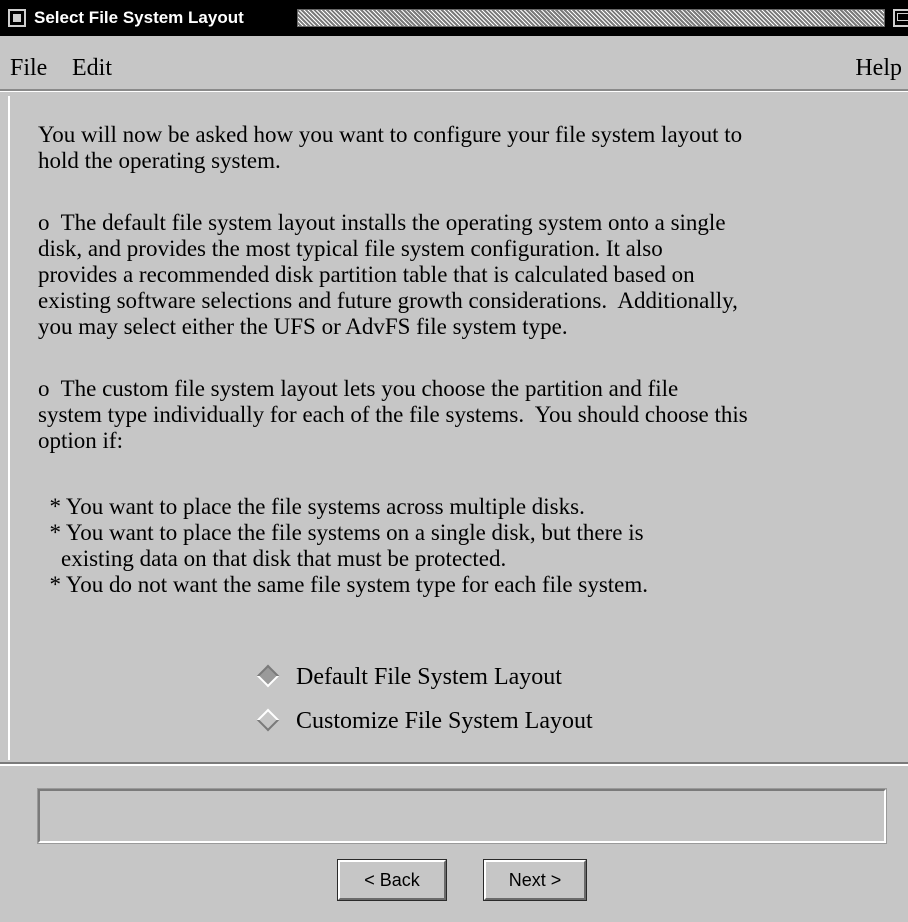 Image resolution: width=908 pixels, height=922 pixels. What do you see at coordinates (268, 720) in the screenshot?
I see `radio-diamond-icon` at bounding box center [268, 720].